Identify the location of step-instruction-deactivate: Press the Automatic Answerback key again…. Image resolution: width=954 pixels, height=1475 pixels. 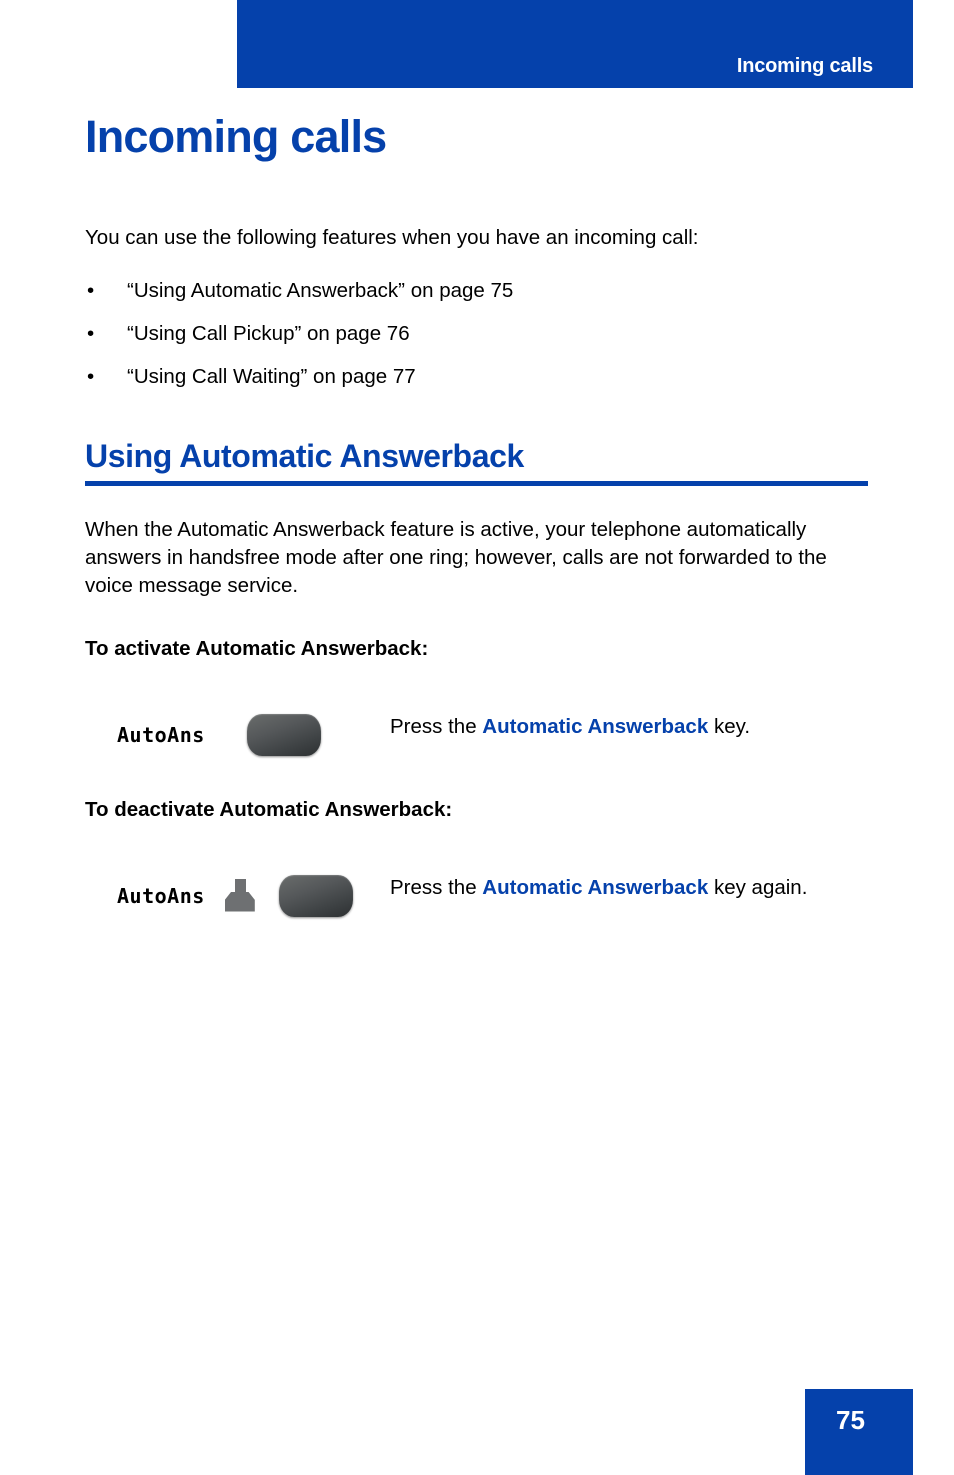
(605, 886).